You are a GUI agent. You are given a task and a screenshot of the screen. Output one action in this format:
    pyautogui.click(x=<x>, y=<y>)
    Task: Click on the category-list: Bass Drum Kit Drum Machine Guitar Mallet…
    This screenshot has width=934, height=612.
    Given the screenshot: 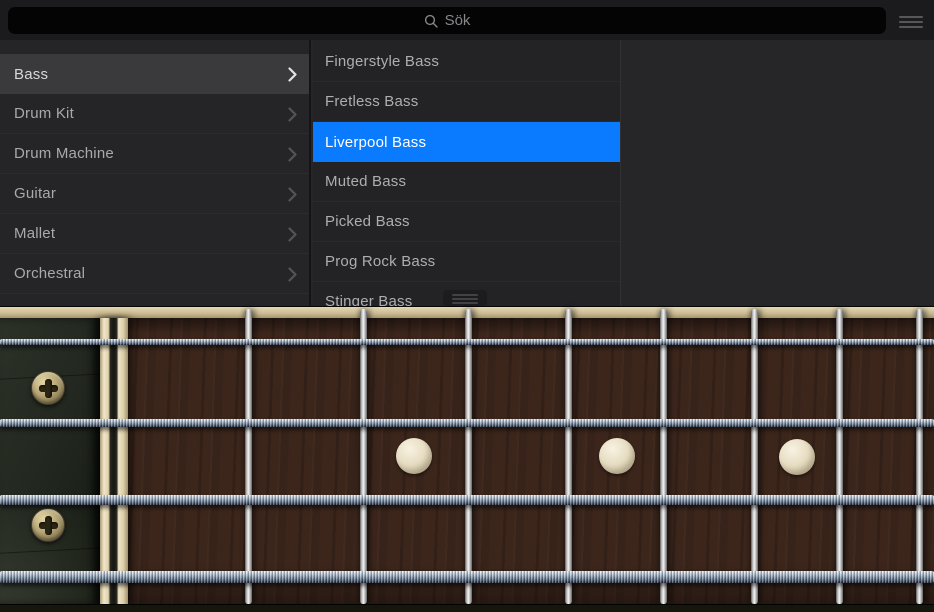 What is the action you would take?
    pyautogui.click(x=155, y=173)
    